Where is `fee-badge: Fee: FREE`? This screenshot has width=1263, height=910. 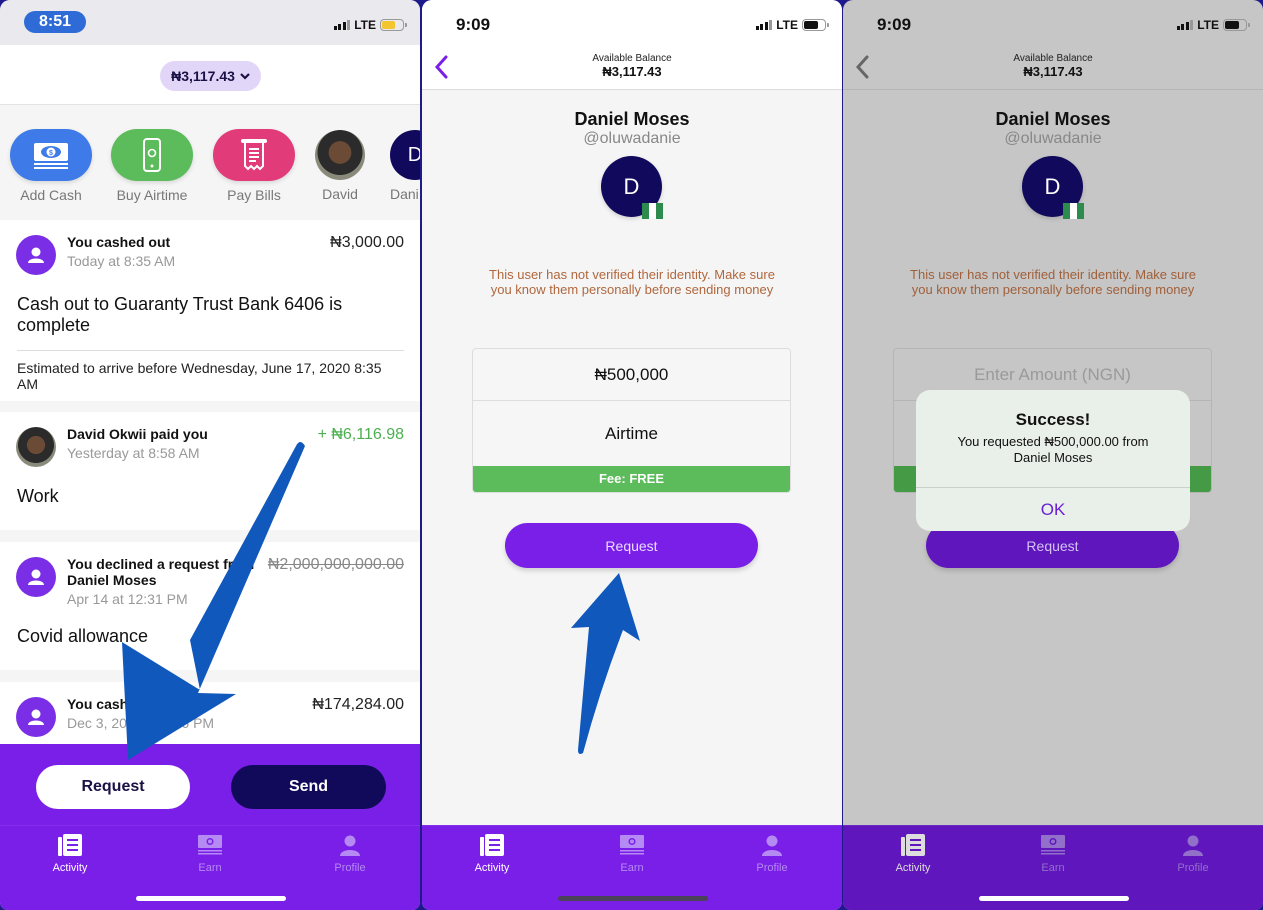 fee-badge: Fee: FREE is located at coordinates (631, 479).